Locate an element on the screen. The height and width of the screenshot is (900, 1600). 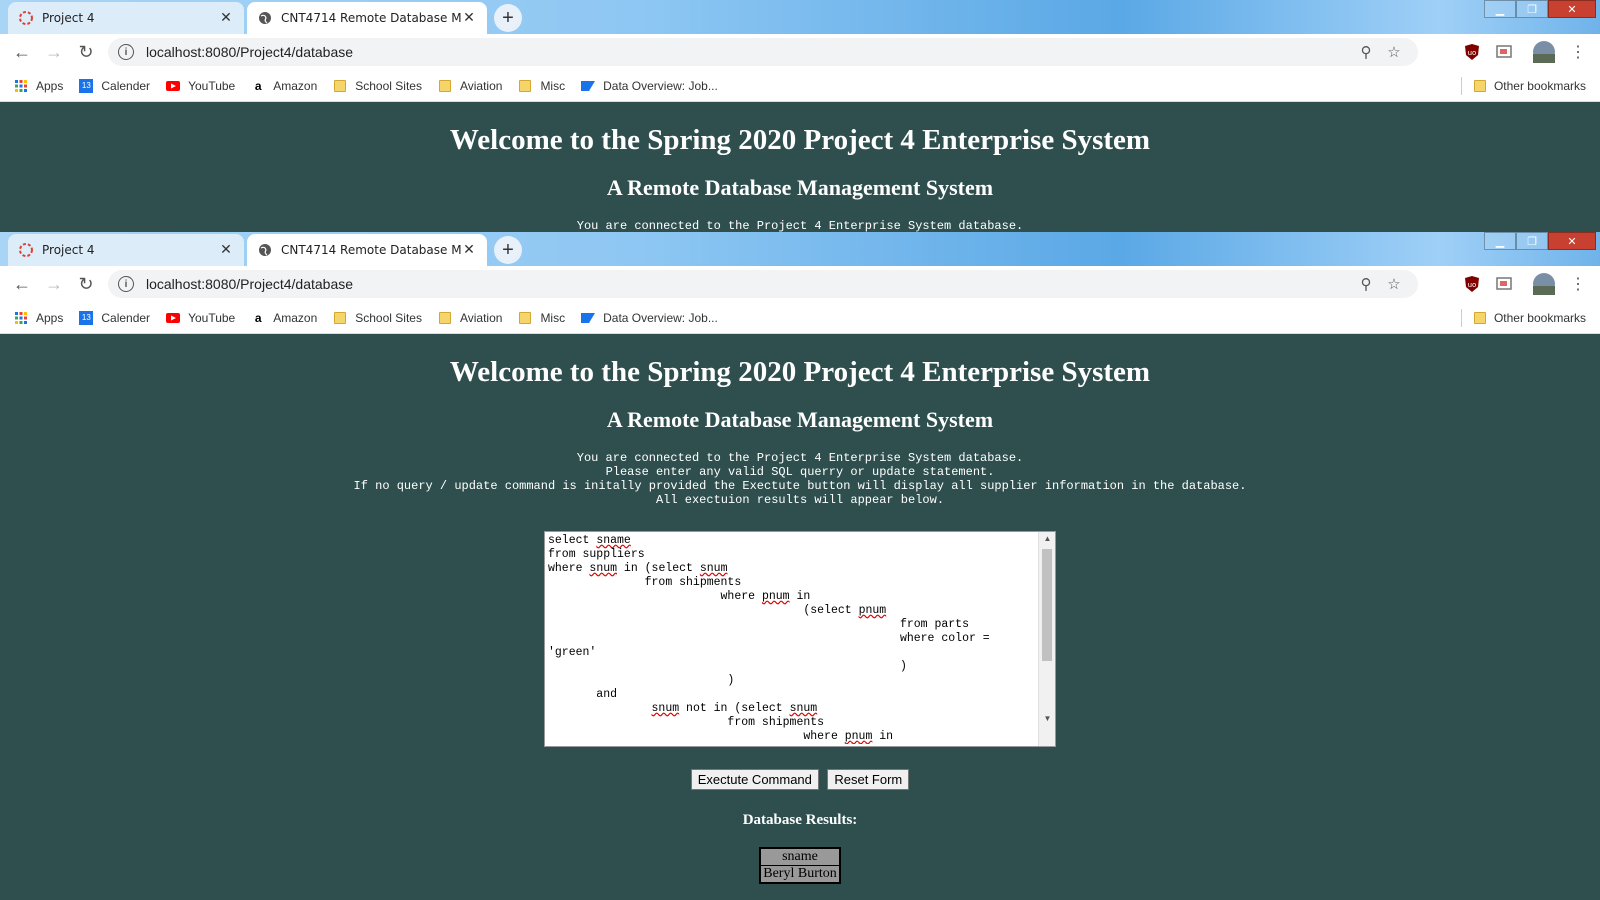
sql-line: ) is located at coordinates (641, 680).